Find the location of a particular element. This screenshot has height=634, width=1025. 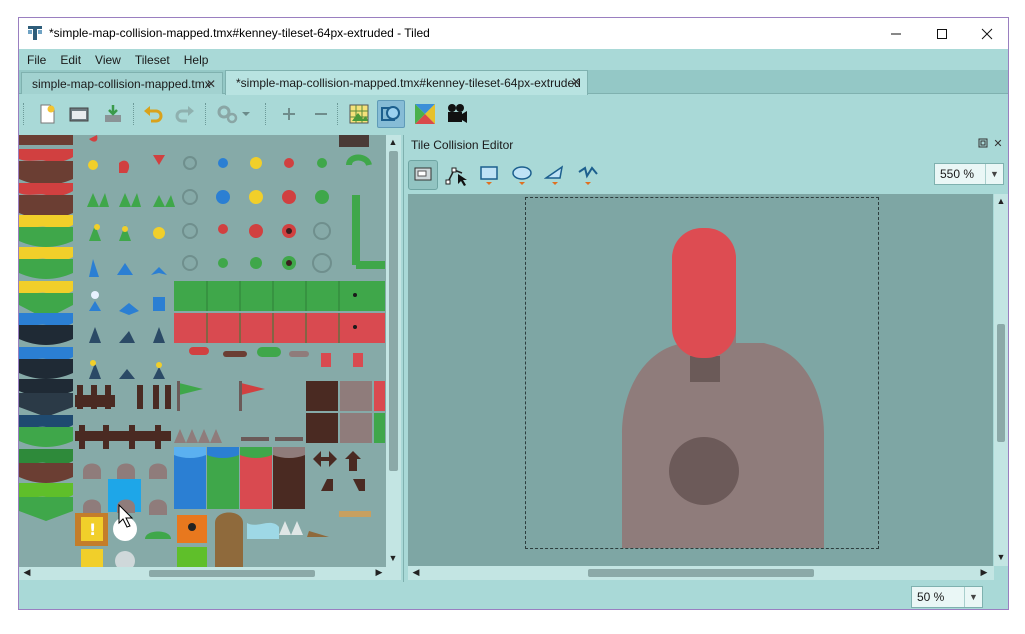

status-bar: 50 % ▼ is located at coordinates (513, 596).